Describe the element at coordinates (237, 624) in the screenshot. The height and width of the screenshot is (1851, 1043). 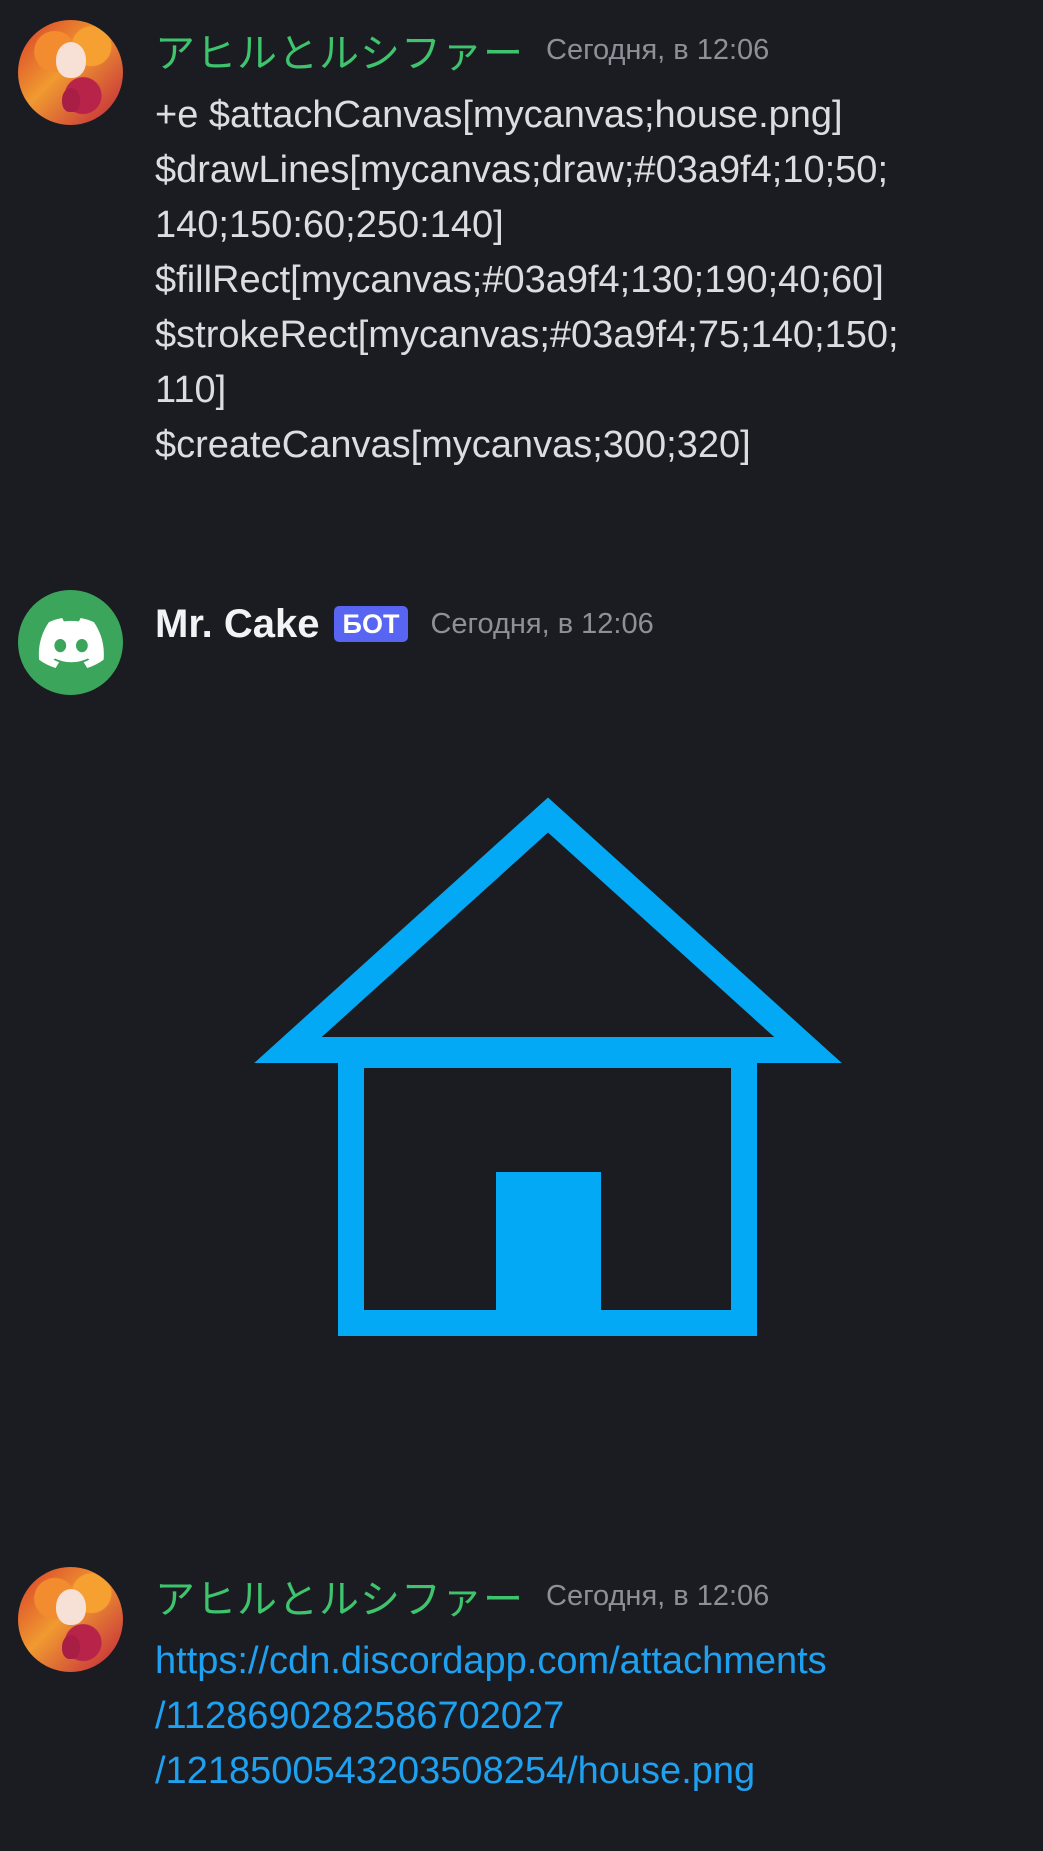
I see `bot-username: Mr. Cake` at that location.